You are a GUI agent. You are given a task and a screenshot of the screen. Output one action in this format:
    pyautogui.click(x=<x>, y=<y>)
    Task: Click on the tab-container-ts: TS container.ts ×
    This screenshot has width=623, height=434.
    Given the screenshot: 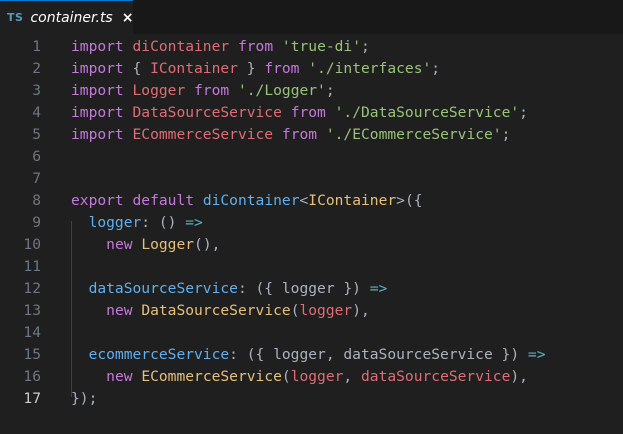 What is the action you would take?
    pyautogui.click(x=66, y=17)
    